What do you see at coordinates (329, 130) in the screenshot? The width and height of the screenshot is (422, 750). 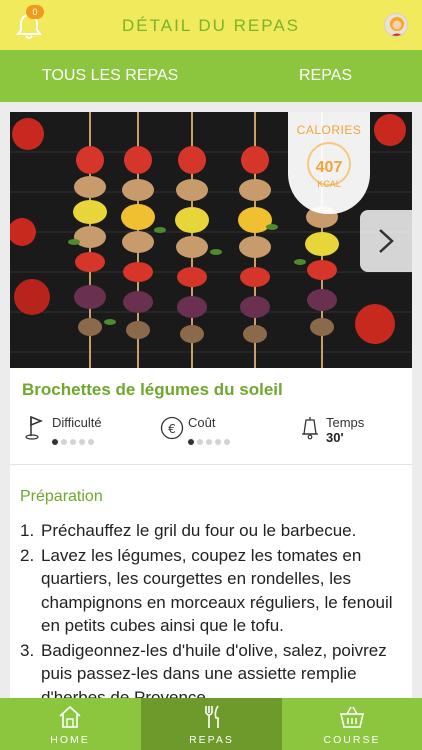 I see `calories-label: CALORIES` at bounding box center [329, 130].